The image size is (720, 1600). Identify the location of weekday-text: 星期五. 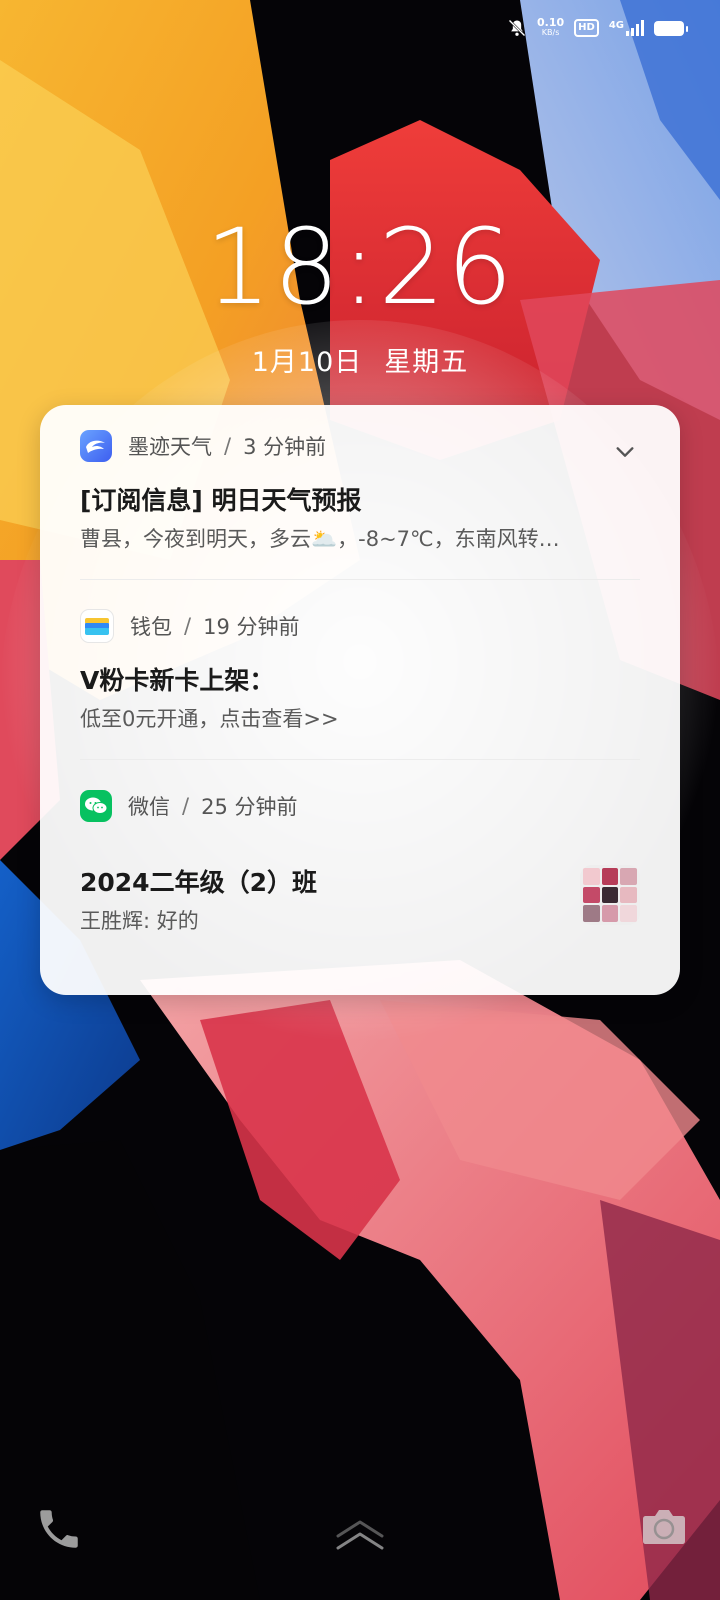
(426, 362).